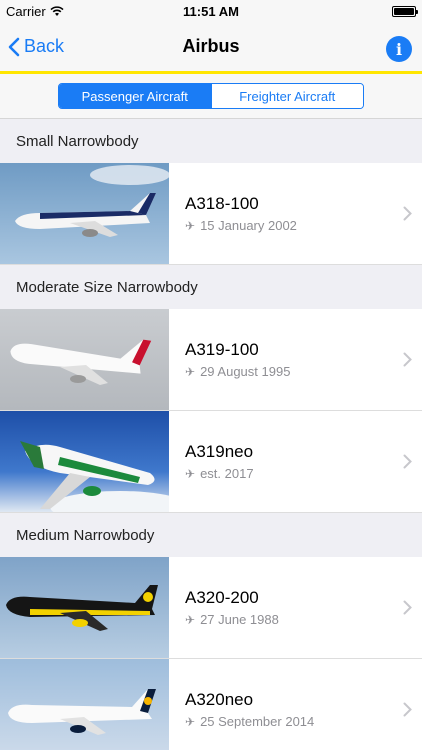 The width and height of the screenshot is (422, 750). I want to click on section-header: Moderate Size Narrowbody, so click(211, 287).